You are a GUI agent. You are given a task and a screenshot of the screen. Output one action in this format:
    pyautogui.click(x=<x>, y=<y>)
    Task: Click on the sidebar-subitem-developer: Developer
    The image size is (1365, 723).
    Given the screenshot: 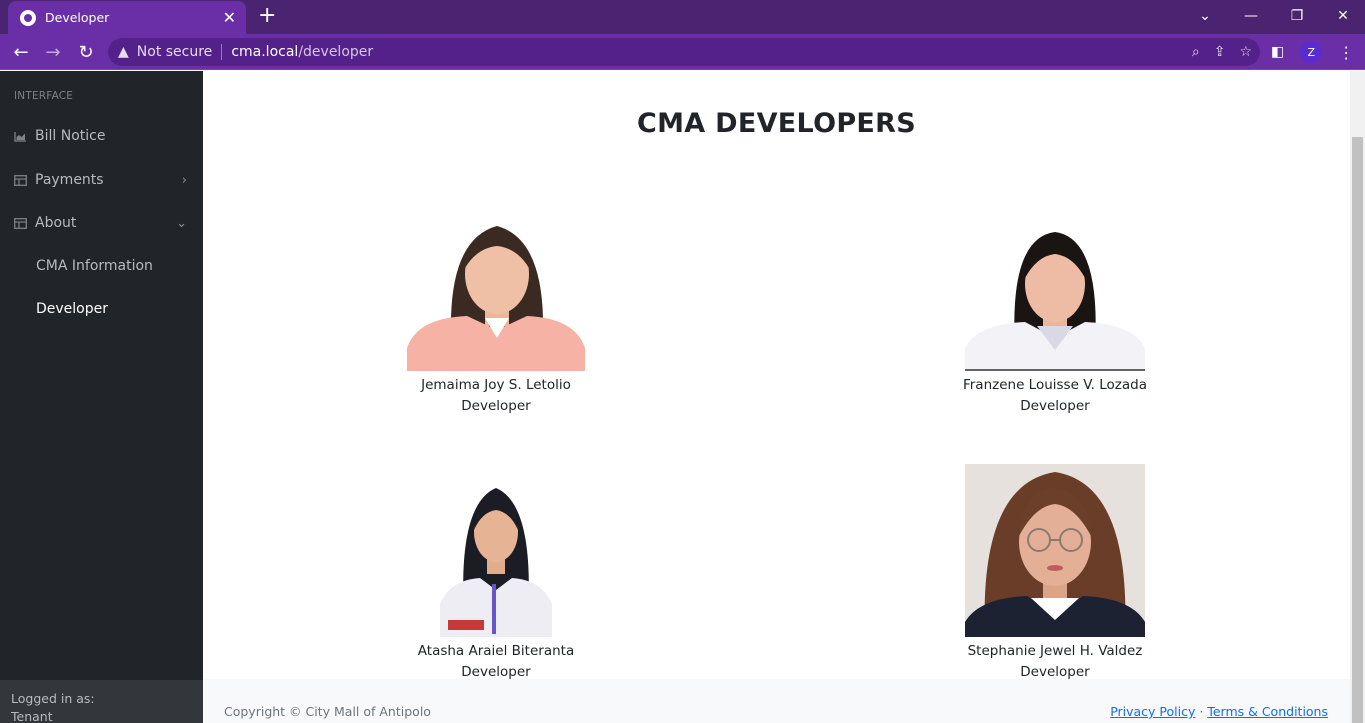 What is the action you would take?
    pyautogui.click(x=72, y=309)
    